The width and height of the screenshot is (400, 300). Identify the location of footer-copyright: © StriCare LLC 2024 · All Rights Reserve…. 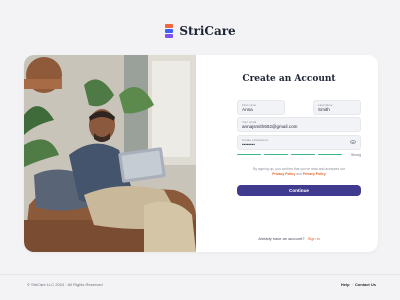
(65, 284).